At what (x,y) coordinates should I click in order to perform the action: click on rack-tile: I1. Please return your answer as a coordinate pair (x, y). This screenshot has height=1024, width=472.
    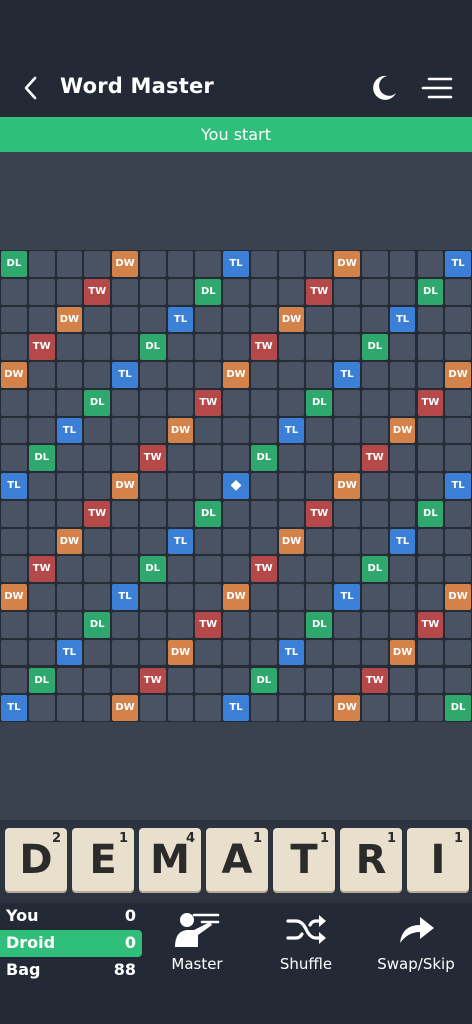
    Looking at the image, I should click on (438, 859).